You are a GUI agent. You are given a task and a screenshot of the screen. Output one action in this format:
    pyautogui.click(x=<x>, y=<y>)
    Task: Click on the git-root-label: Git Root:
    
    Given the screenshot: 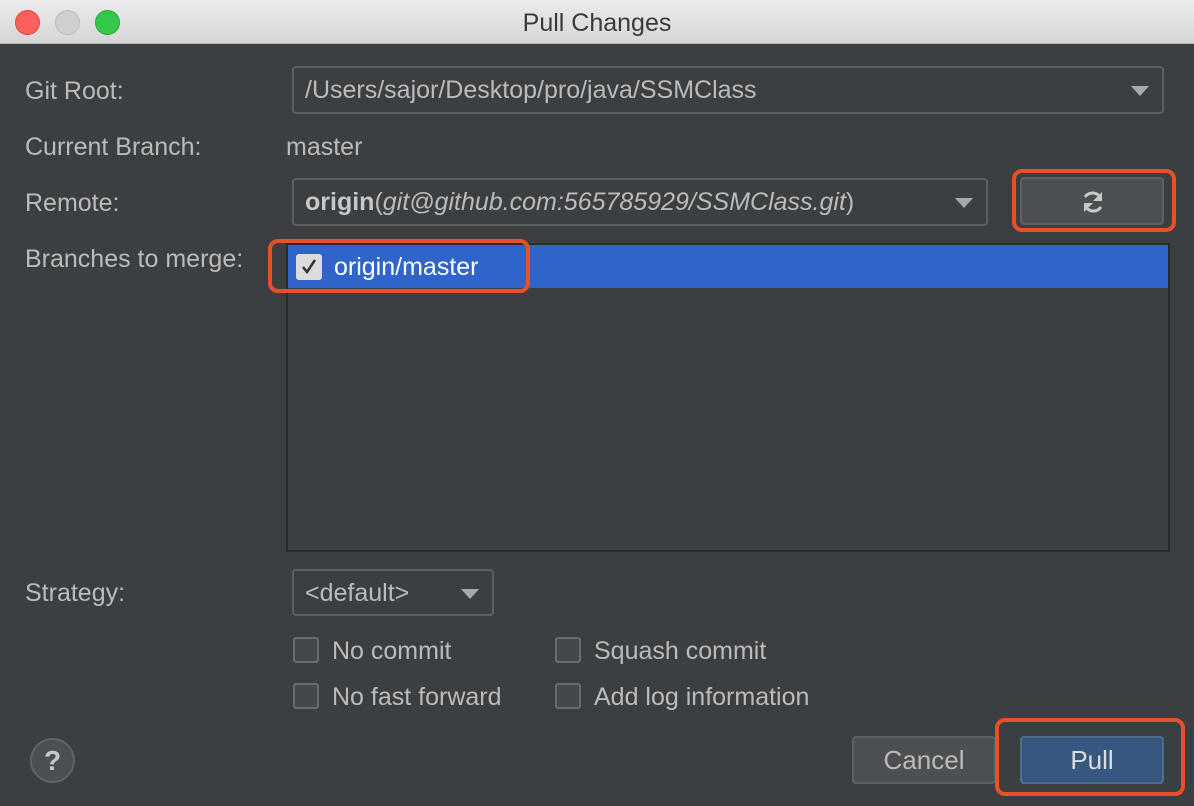 What is the action you would take?
    pyautogui.click(x=74, y=91)
    